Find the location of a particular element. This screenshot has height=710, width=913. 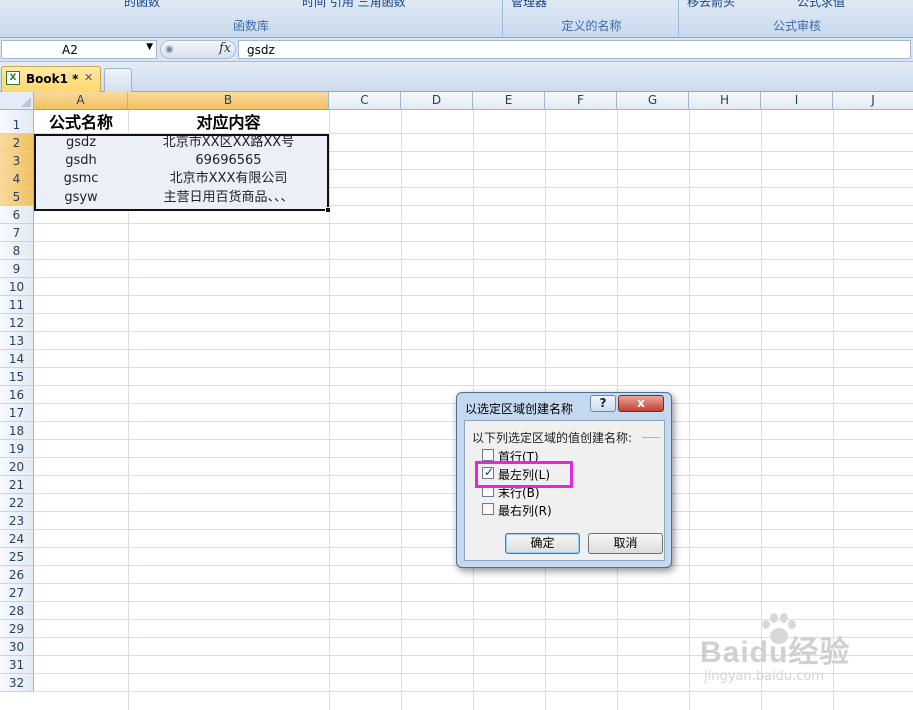

column-header-a: A is located at coordinates (81, 101).